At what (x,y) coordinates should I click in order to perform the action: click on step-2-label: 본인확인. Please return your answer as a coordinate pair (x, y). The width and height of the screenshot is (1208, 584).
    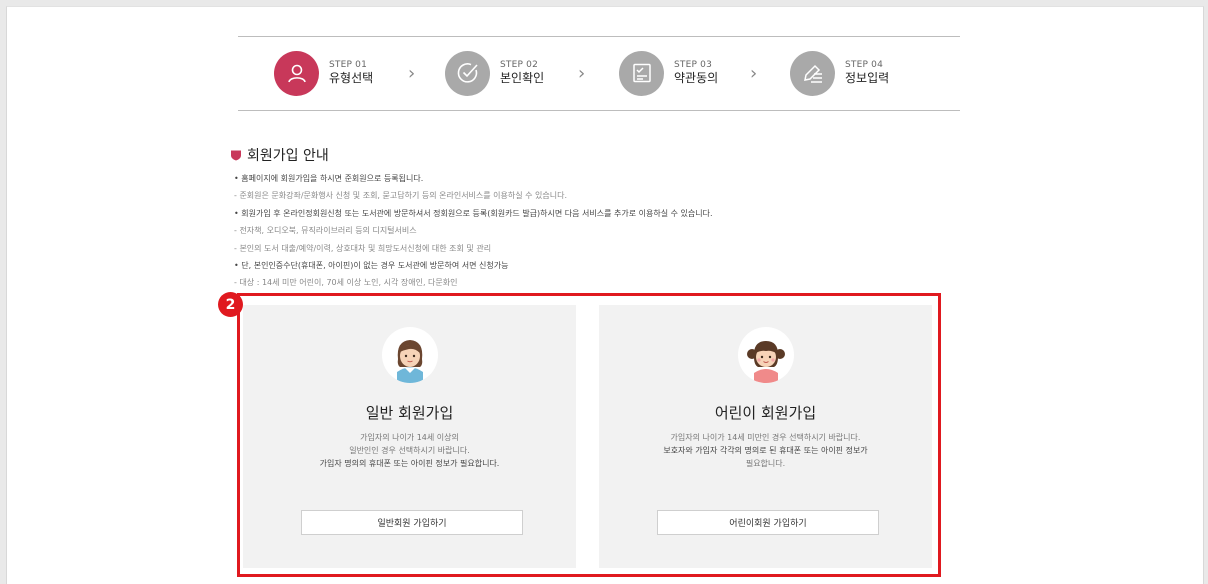
    Looking at the image, I should click on (522, 77).